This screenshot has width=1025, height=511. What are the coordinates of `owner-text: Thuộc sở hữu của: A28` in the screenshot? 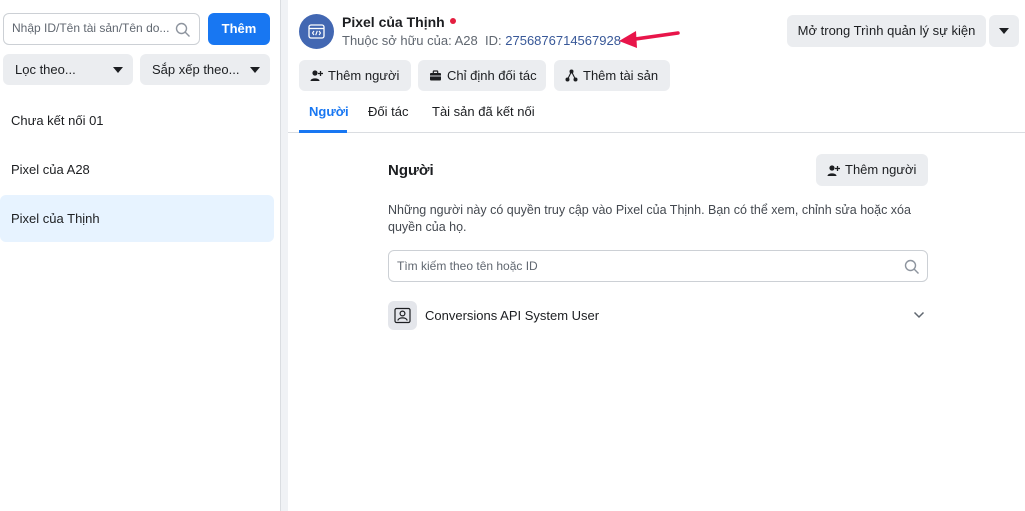 It's located at (410, 40).